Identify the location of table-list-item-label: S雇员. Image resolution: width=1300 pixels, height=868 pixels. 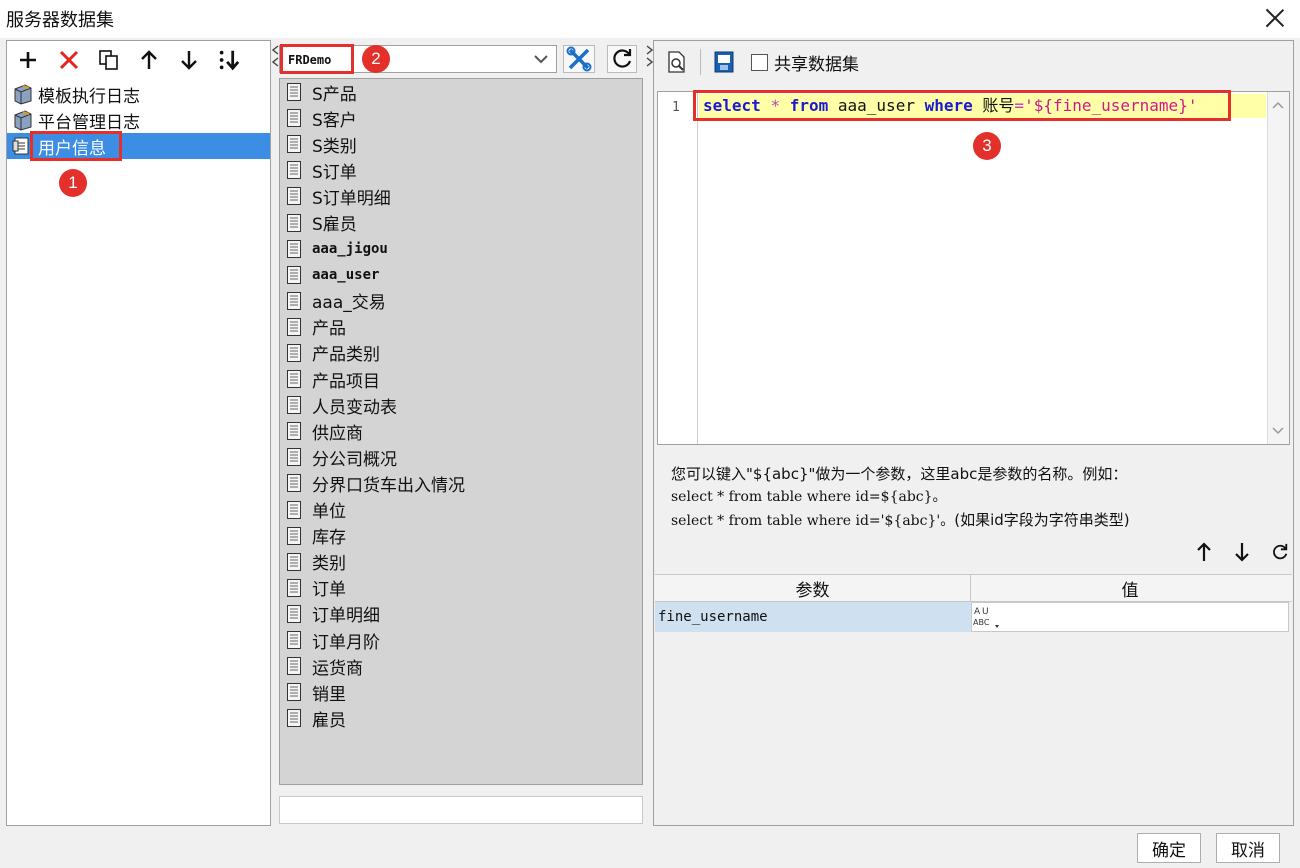
(334, 225).